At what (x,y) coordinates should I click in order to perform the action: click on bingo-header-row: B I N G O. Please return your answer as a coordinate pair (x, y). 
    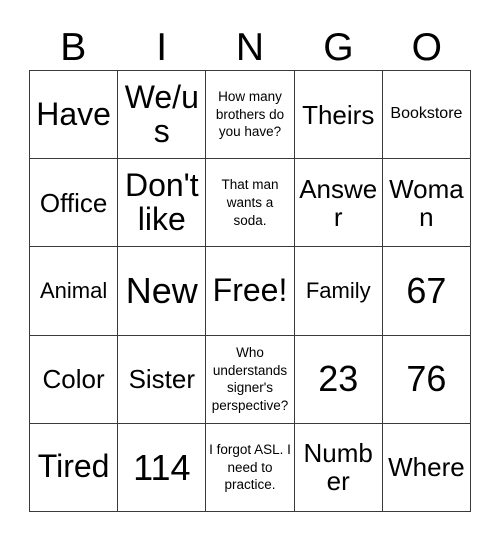
    Looking at the image, I should click on (250, 39).